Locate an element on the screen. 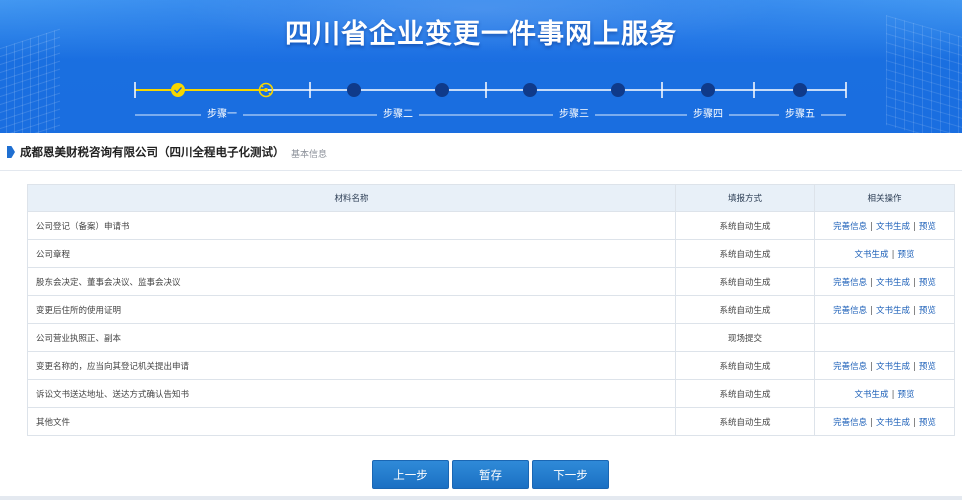 The height and width of the screenshot is (500, 962). table-row: 其他文件 系统自动生成 完善信息 | 文书生成 | 预览 is located at coordinates (491, 421).